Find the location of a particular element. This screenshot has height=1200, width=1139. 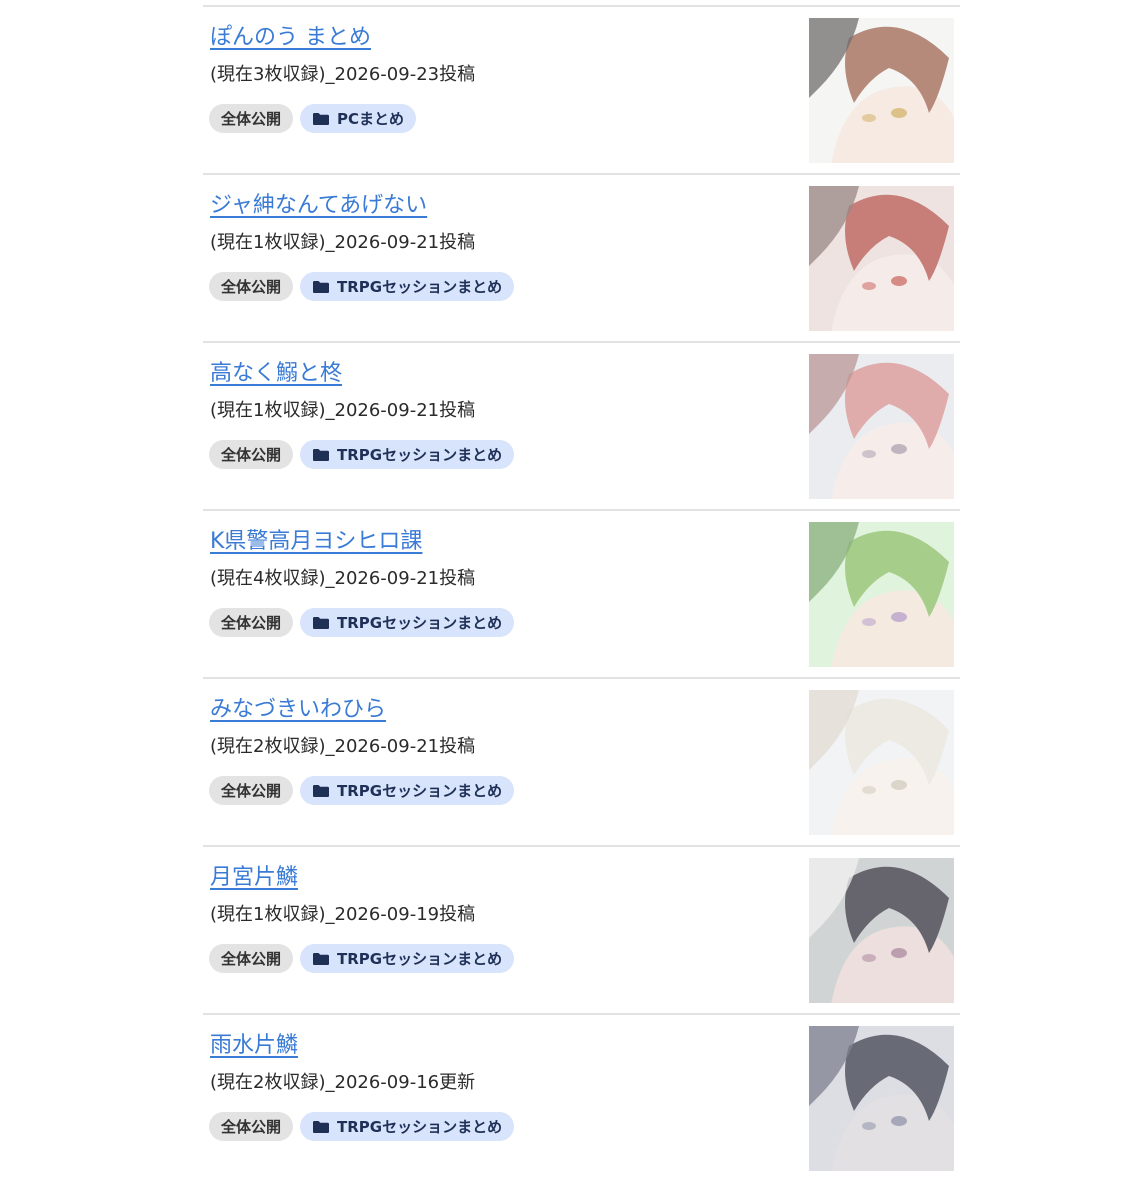

tag-row: 全体公開 PCまとめ is located at coordinates (313, 118).